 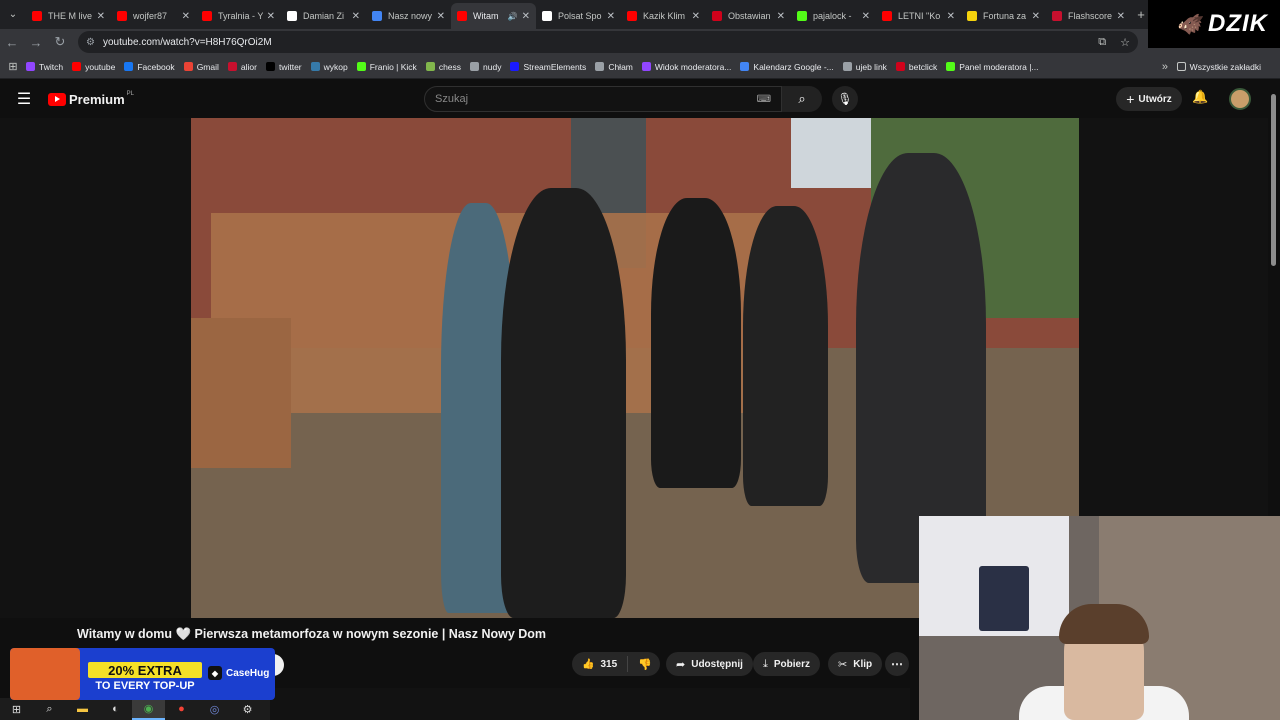 I want to click on share-icon: ➦, so click(x=681, y=664).